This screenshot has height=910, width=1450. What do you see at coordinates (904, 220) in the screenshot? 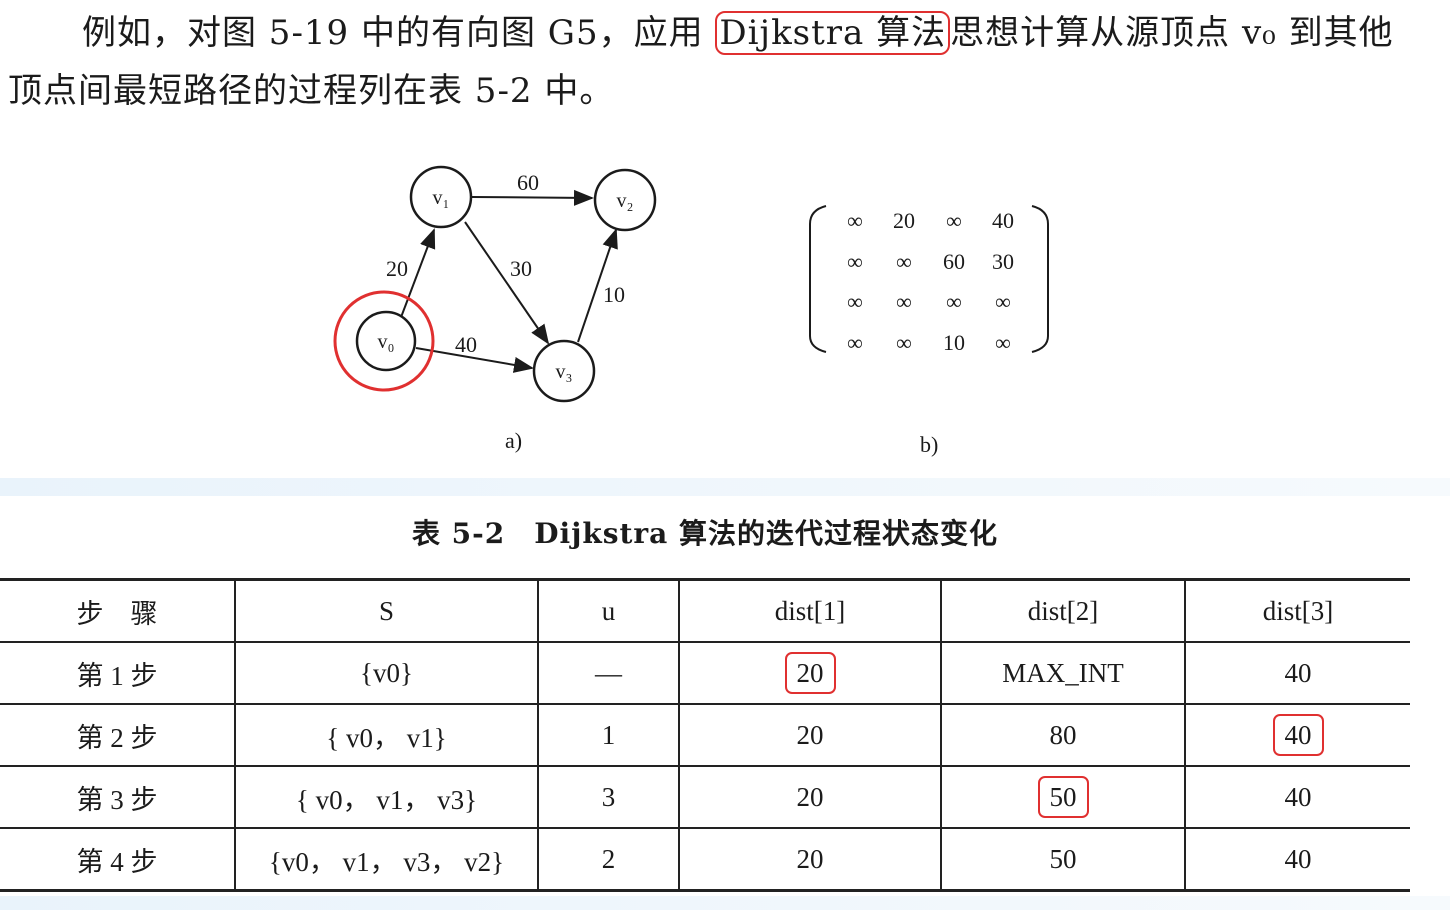
I see `matrix-cell: 20` at bounding box center [904, 220].